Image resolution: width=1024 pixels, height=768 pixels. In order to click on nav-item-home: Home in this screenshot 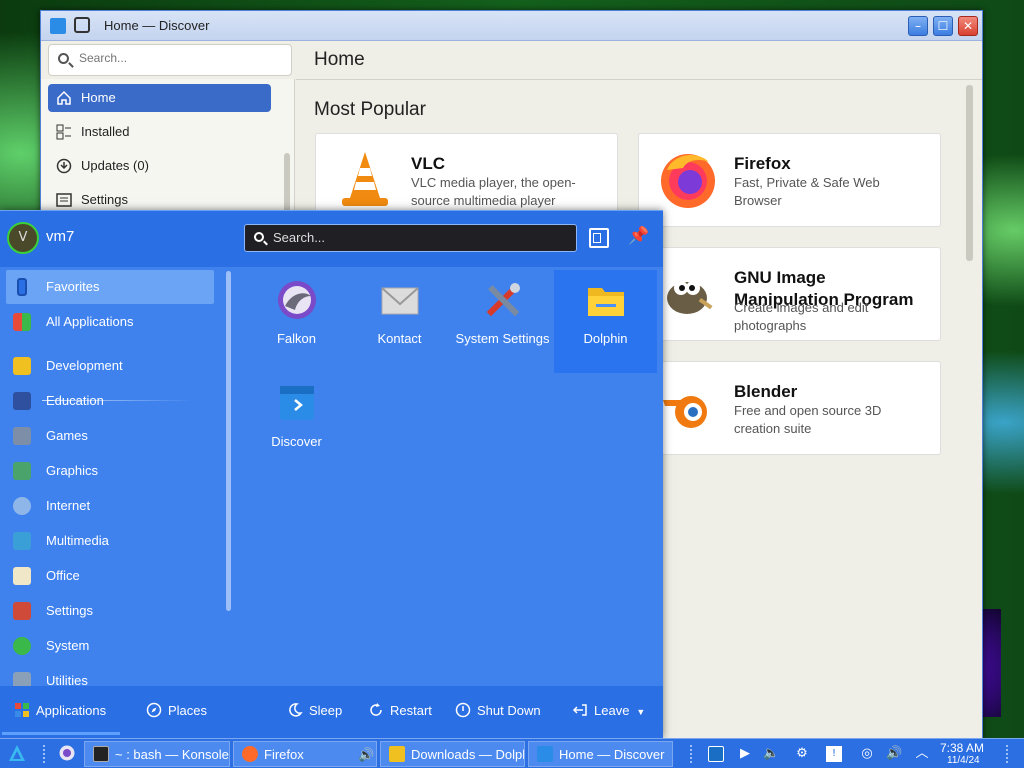, I will do `click(159, 98)`.